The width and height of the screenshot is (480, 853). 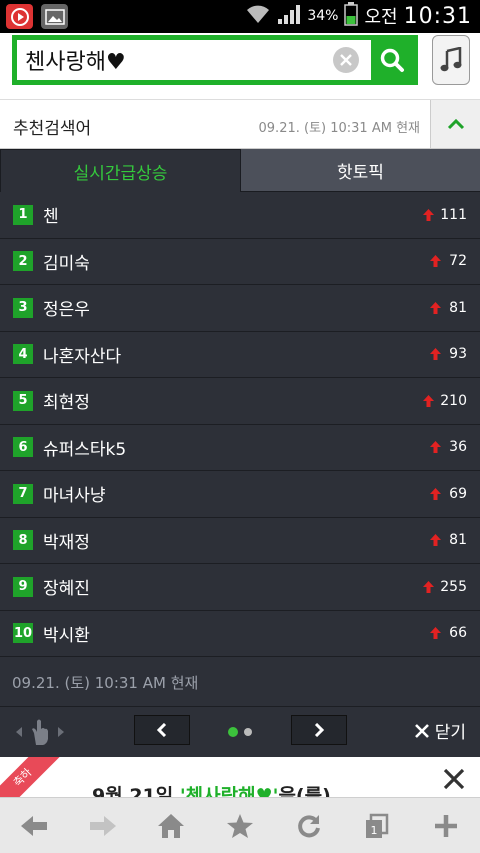 I want to click on change-value: 72, so click(x=458, y=261).